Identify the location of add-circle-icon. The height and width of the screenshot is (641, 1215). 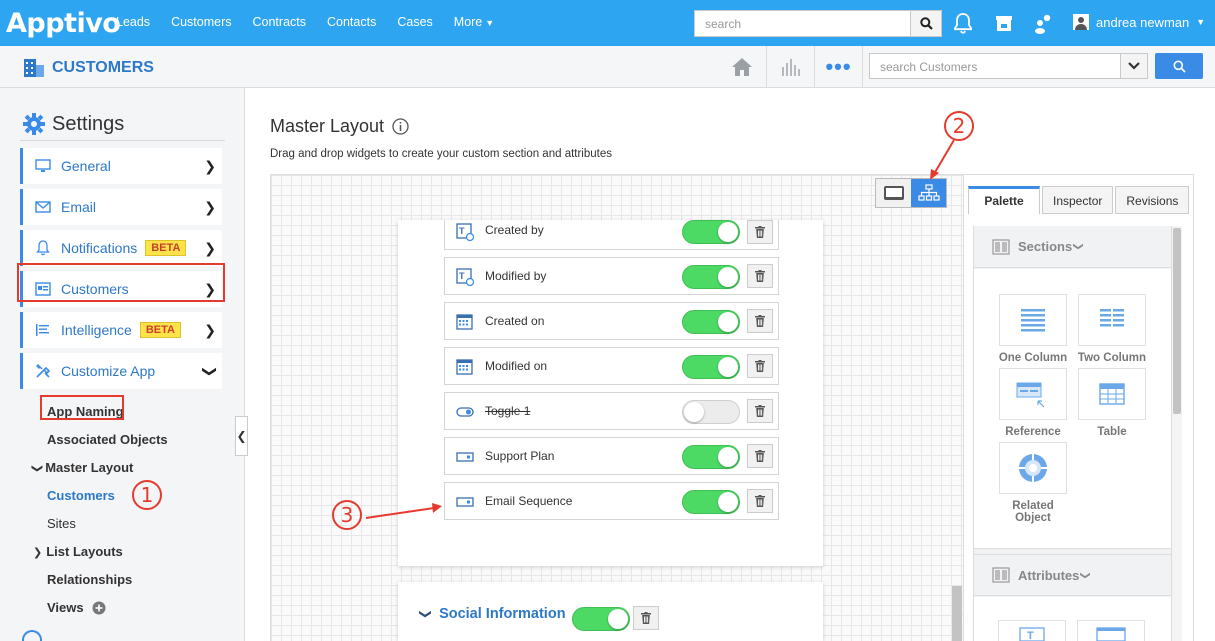
(99, 608).